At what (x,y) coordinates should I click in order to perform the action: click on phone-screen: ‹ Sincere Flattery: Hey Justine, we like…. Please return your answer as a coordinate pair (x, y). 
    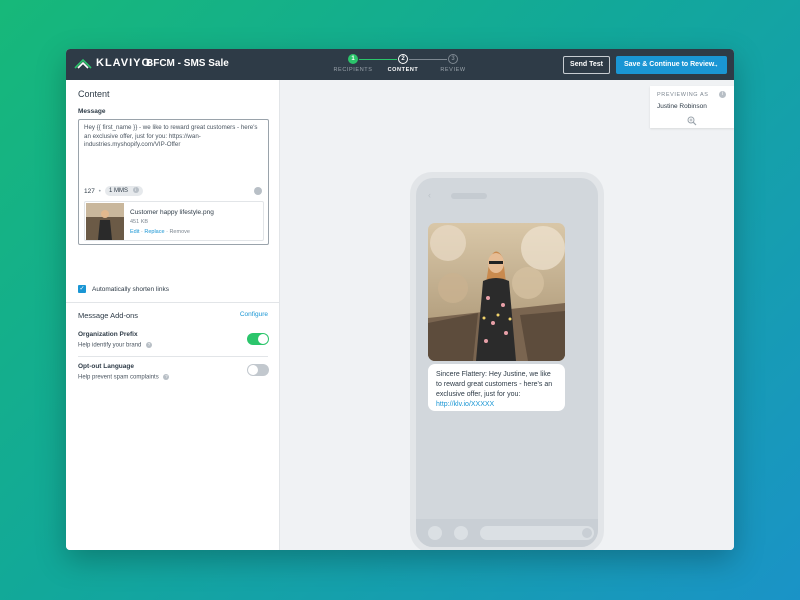
    Looking at the image, I should click on (507, 362).